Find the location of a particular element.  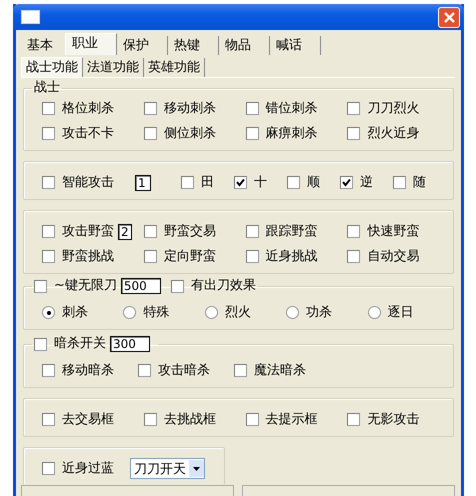

checkbox-label: 烈火近身 is located at coordinates (393, 134).